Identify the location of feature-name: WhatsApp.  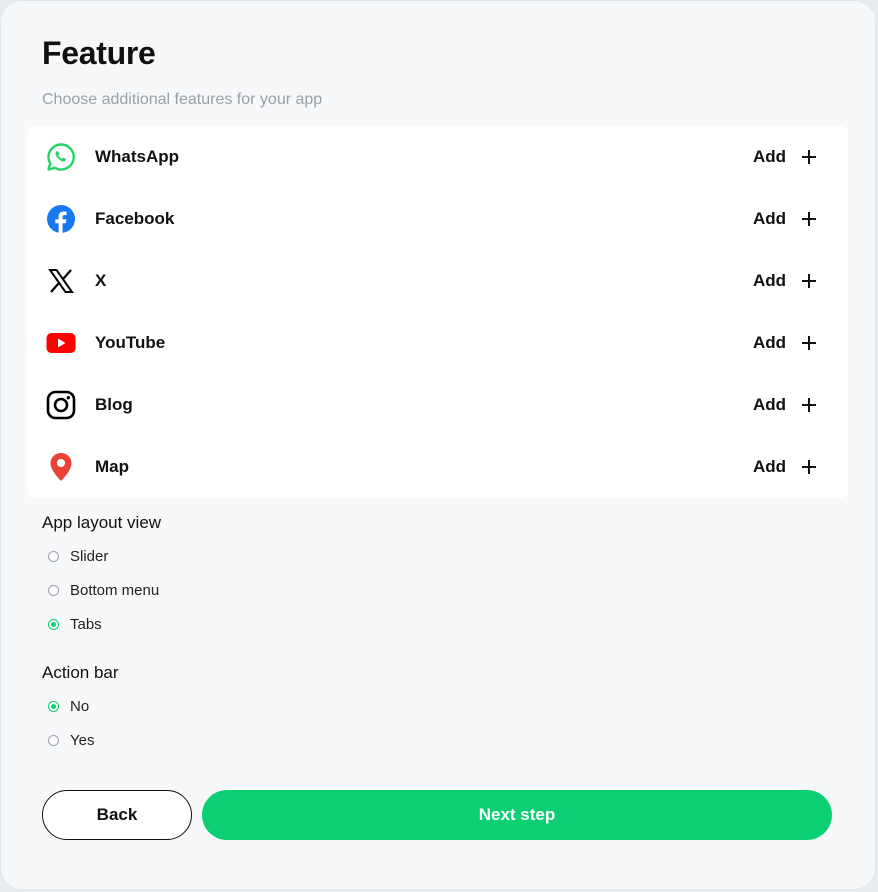
(137, 156).